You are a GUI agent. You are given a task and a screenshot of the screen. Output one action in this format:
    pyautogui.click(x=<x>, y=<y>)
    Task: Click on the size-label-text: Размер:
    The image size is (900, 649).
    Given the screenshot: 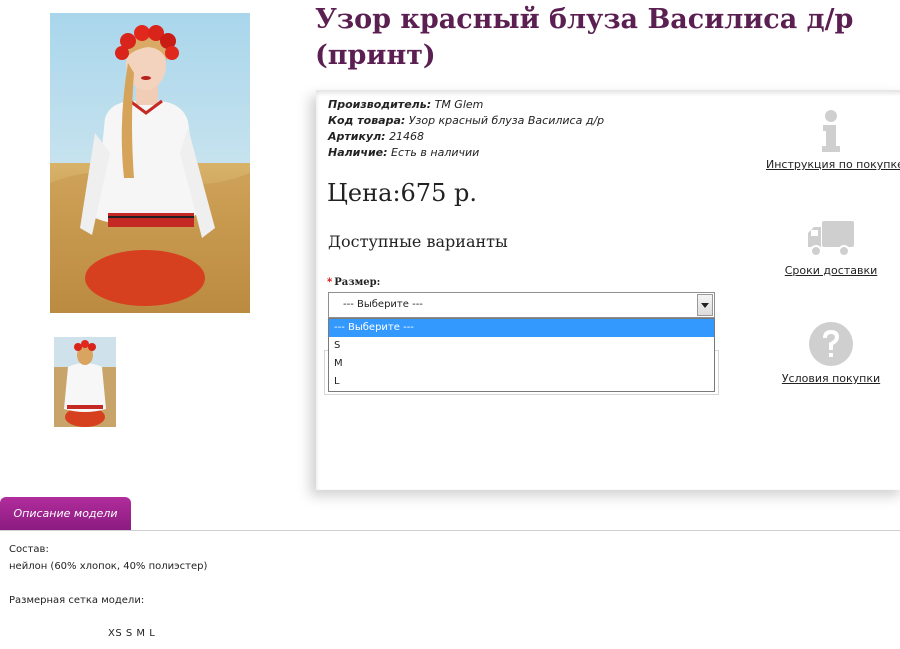 What is the action you would take?
    pyautogui.click(x=357, y=282)
    